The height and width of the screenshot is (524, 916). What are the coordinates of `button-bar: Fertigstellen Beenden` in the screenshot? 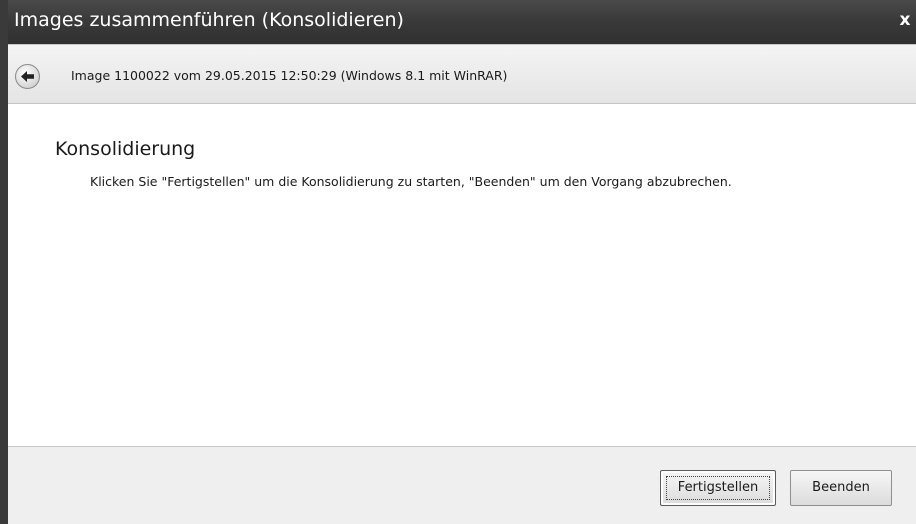 It's located at (462, 485).